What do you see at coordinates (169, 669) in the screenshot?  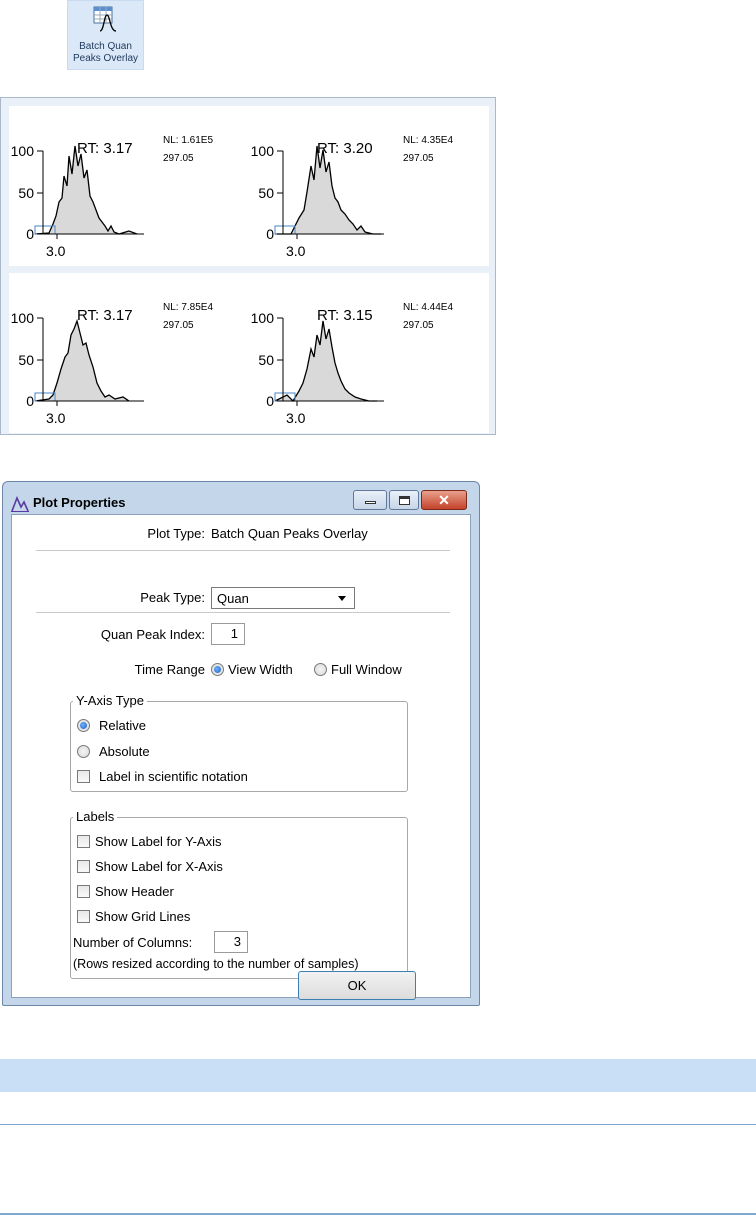 I see `time-range-label: Time Range` at bounding box center [169, 669].